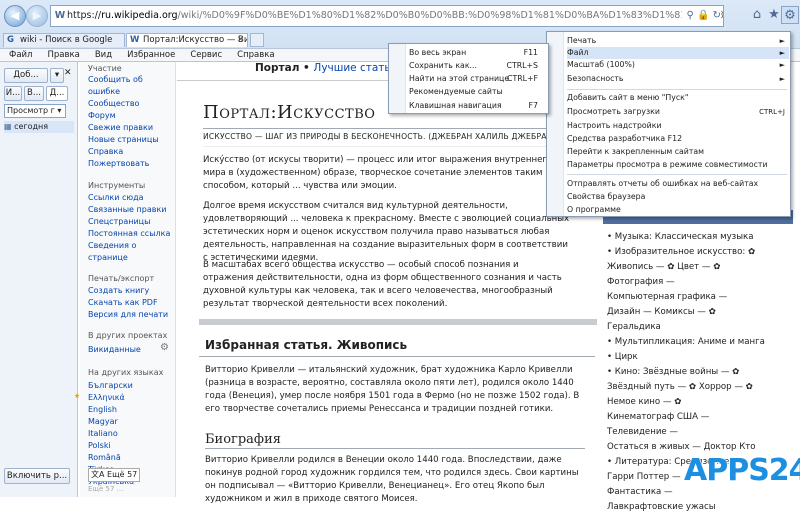 This screenshot has width=800, height=515. Describe the element at coordinates (15, 16) in the screenshot. I see `back-button: ◀` at that location.